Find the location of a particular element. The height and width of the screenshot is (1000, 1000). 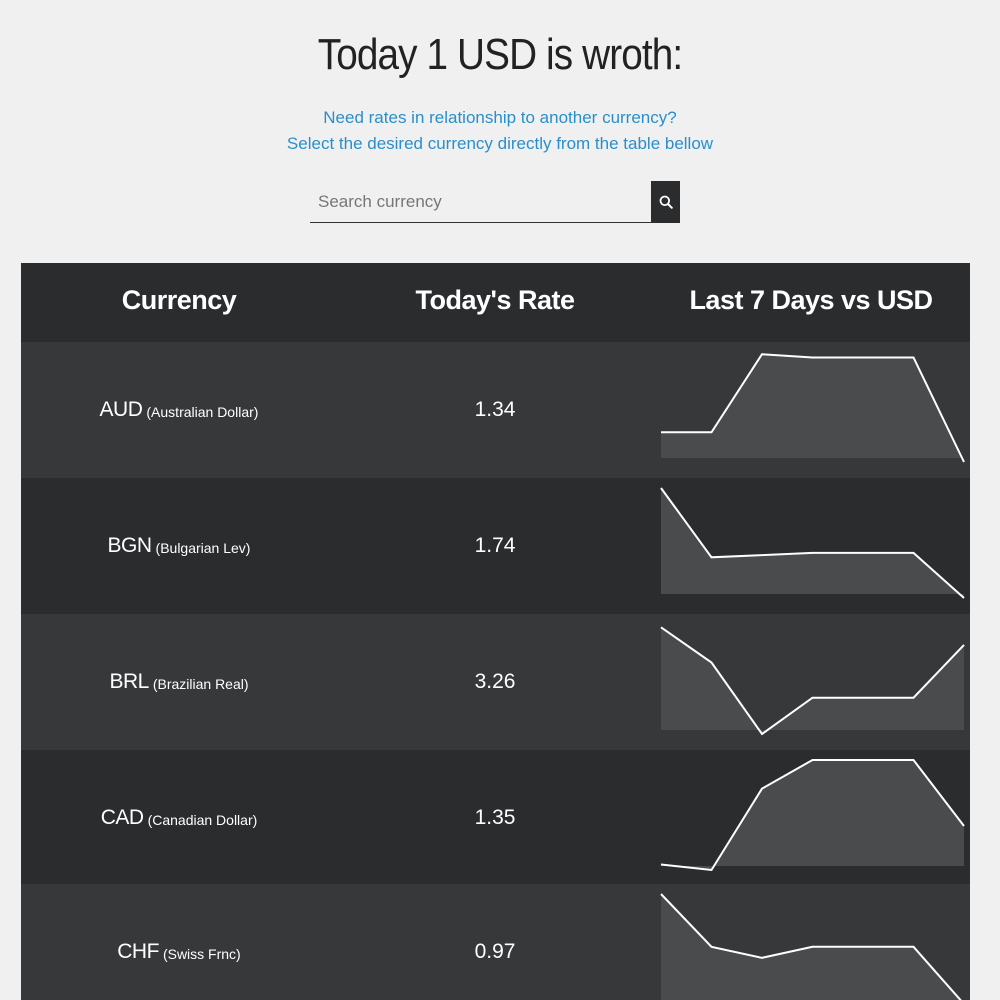

currency-name: (Canadian Dollar) is located at coordinates (202, 819).